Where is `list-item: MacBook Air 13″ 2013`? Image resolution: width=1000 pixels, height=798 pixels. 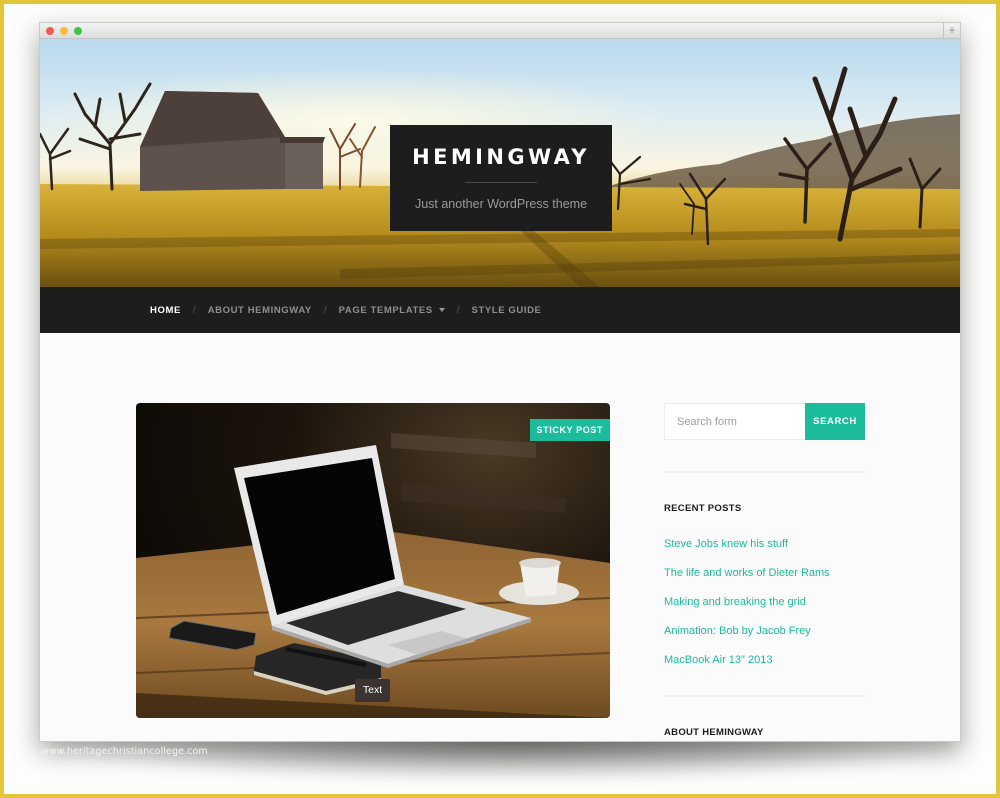
list-item: MacBook Air 13″ 2013 is located at coordinates (765, 665).